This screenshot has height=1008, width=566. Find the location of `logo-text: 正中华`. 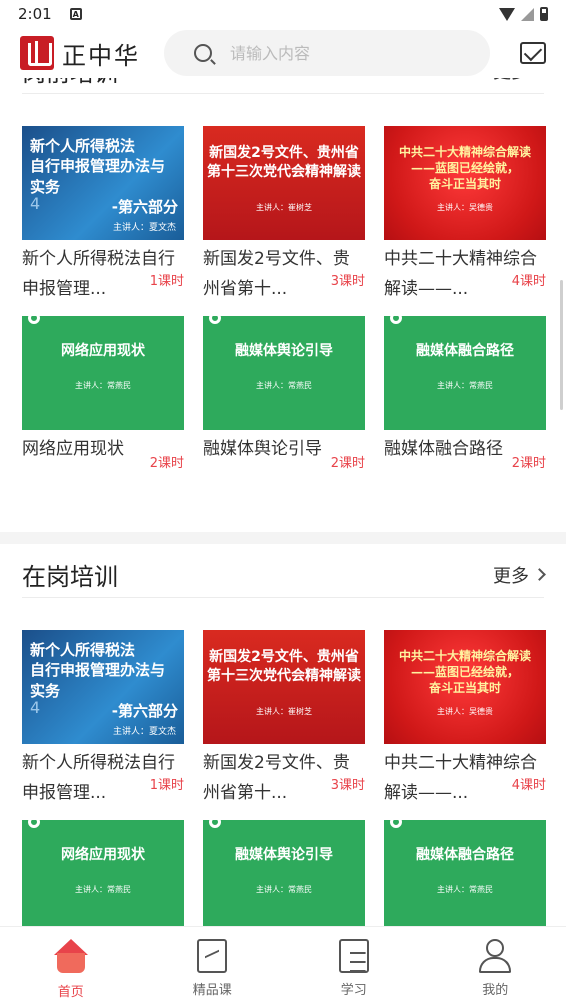

logo-text: 正中华 is located at coordinates (101, 55).